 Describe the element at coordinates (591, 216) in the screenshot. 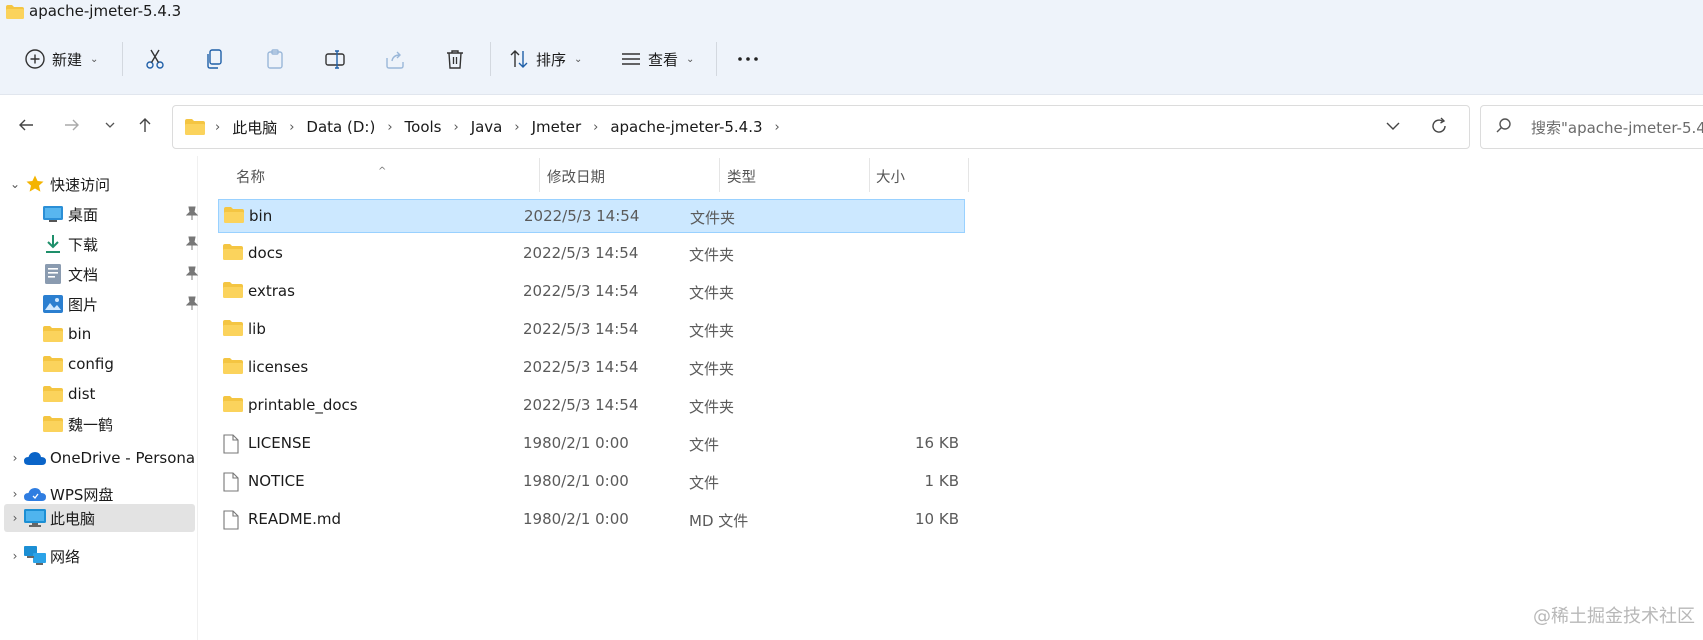

I see `table-row: bin 2022/5/3 14:54 文件夹` at that location.